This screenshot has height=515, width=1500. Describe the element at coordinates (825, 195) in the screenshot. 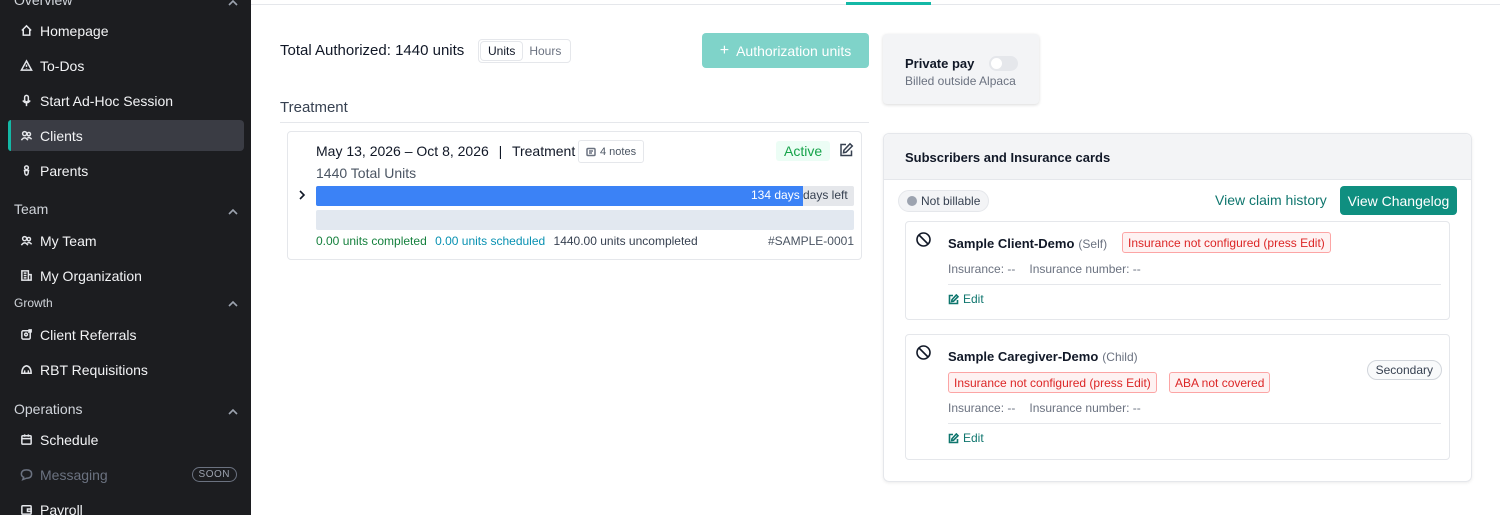

I see `days-left-label: days left` at that location.